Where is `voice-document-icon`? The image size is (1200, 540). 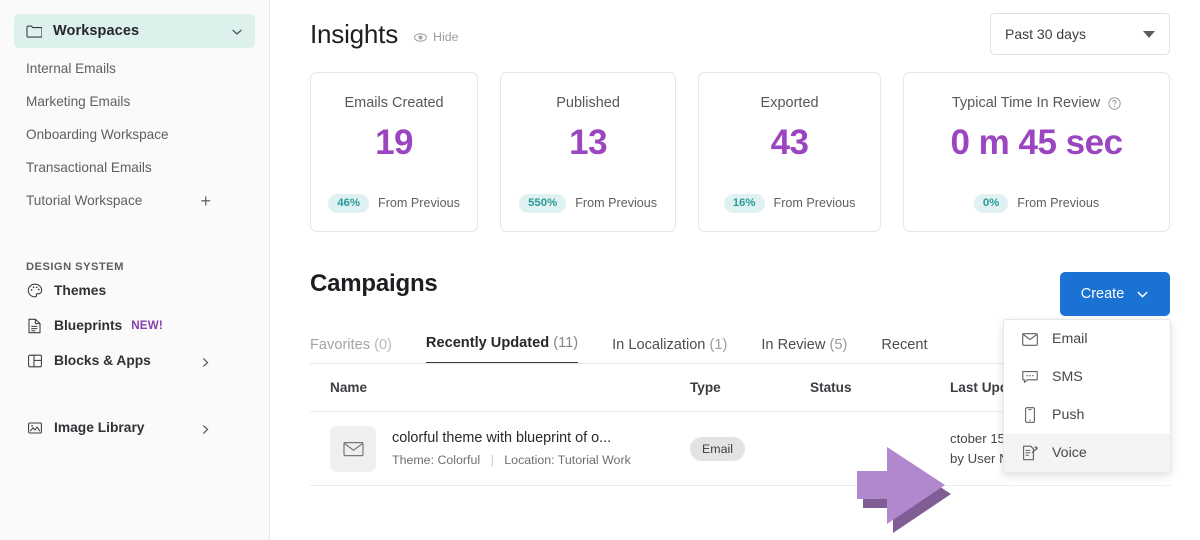 voice-document-icon is located at coordinates (1030, 453).